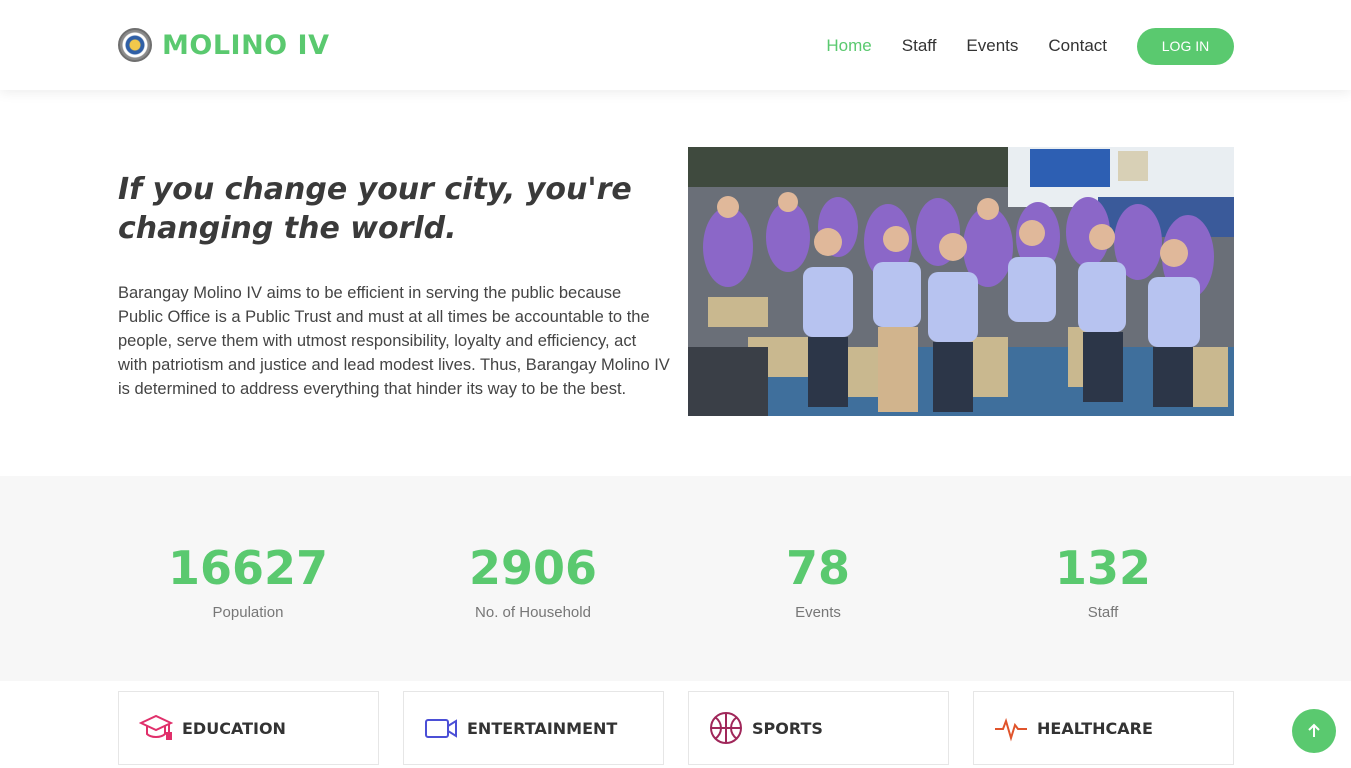  Describe the element at coordinates (1185, 46) in the screenshot. I see `login-button: LOG IN` at that location.